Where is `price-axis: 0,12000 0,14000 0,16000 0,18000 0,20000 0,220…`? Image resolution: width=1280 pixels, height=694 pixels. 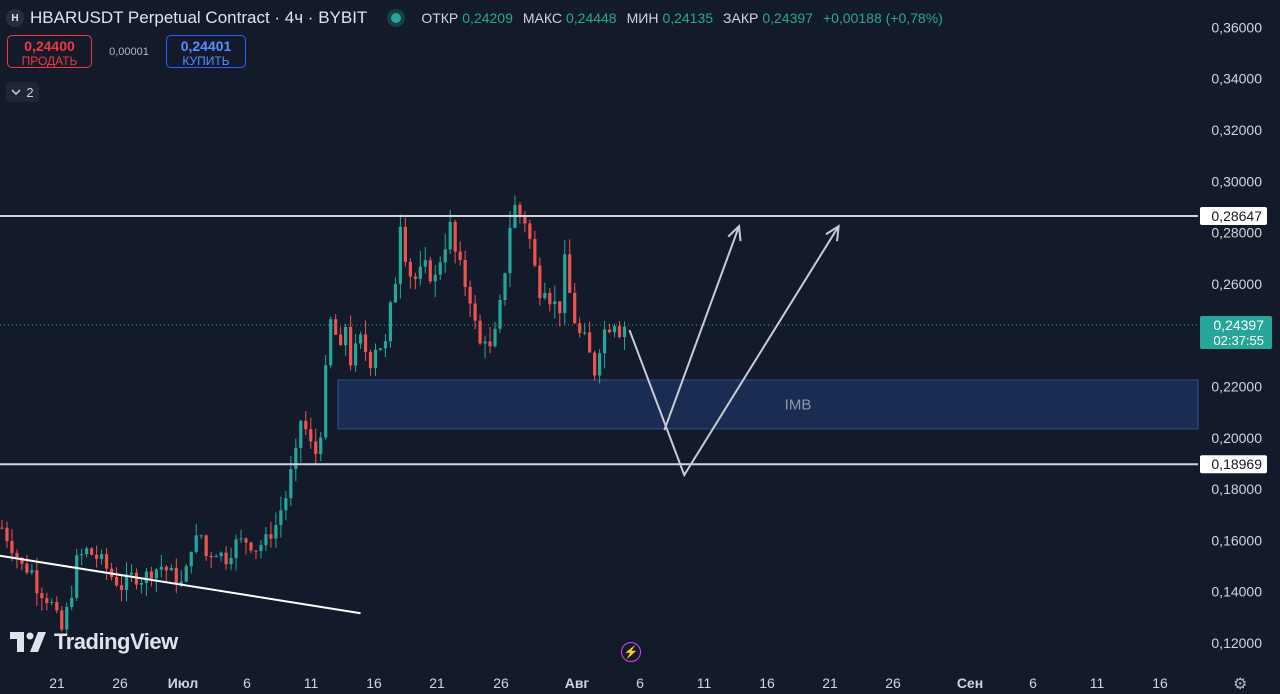
price-axis: 0,12000 0,14000 0,16000 0,18000 0,20000 0,220… is located at coordinates (1240, 347).